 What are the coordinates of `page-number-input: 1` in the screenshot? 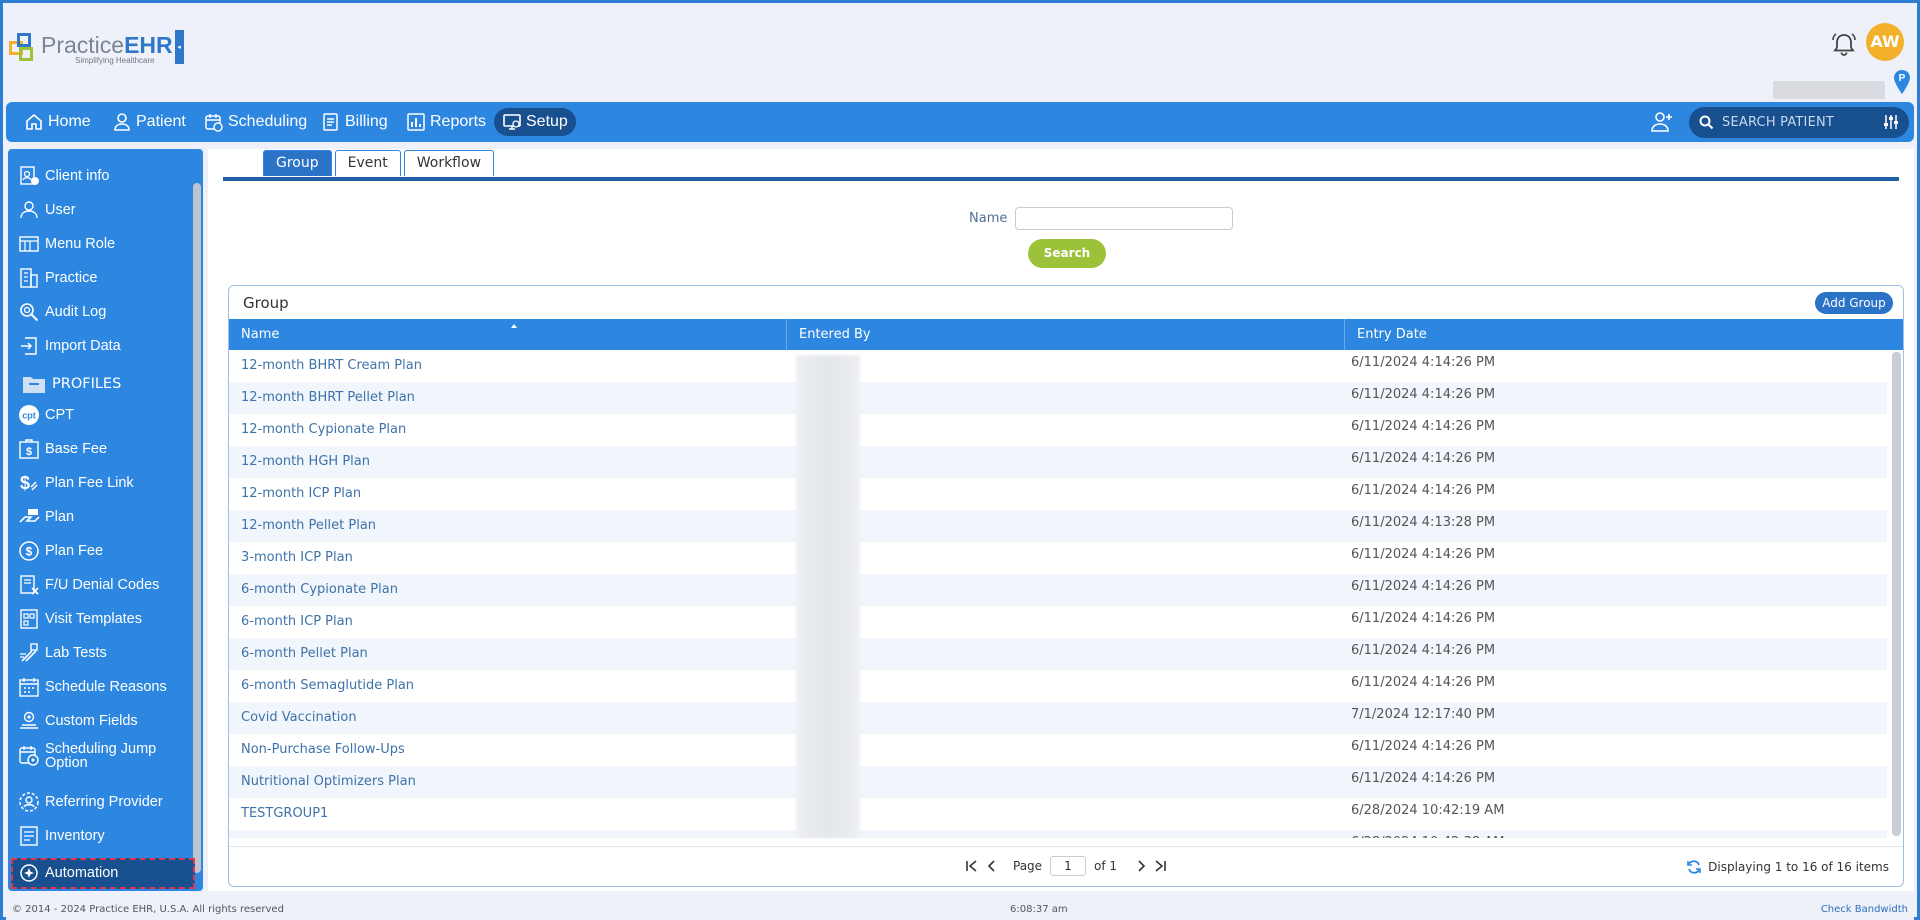 It's located at (1068, 866).